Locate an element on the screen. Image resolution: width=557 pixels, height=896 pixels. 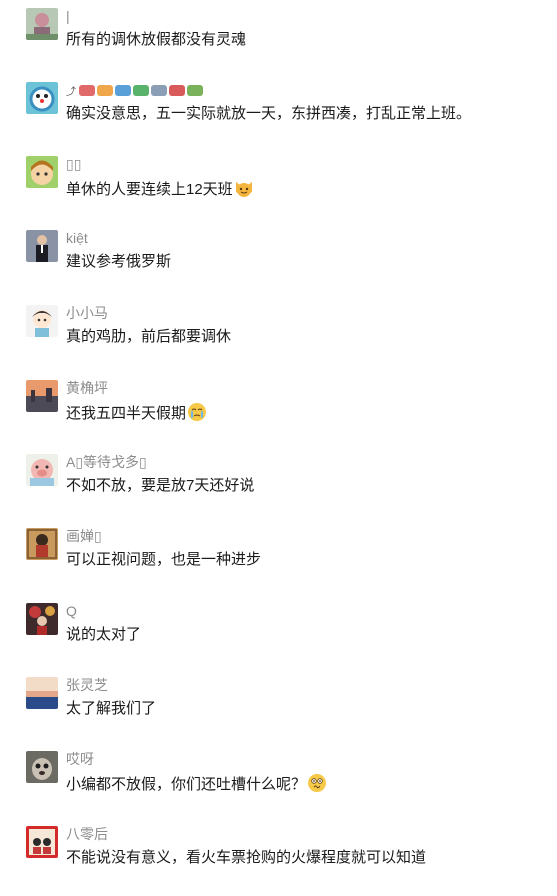
comment-text: 太了解我们了 is located at coordinates (111, 708).